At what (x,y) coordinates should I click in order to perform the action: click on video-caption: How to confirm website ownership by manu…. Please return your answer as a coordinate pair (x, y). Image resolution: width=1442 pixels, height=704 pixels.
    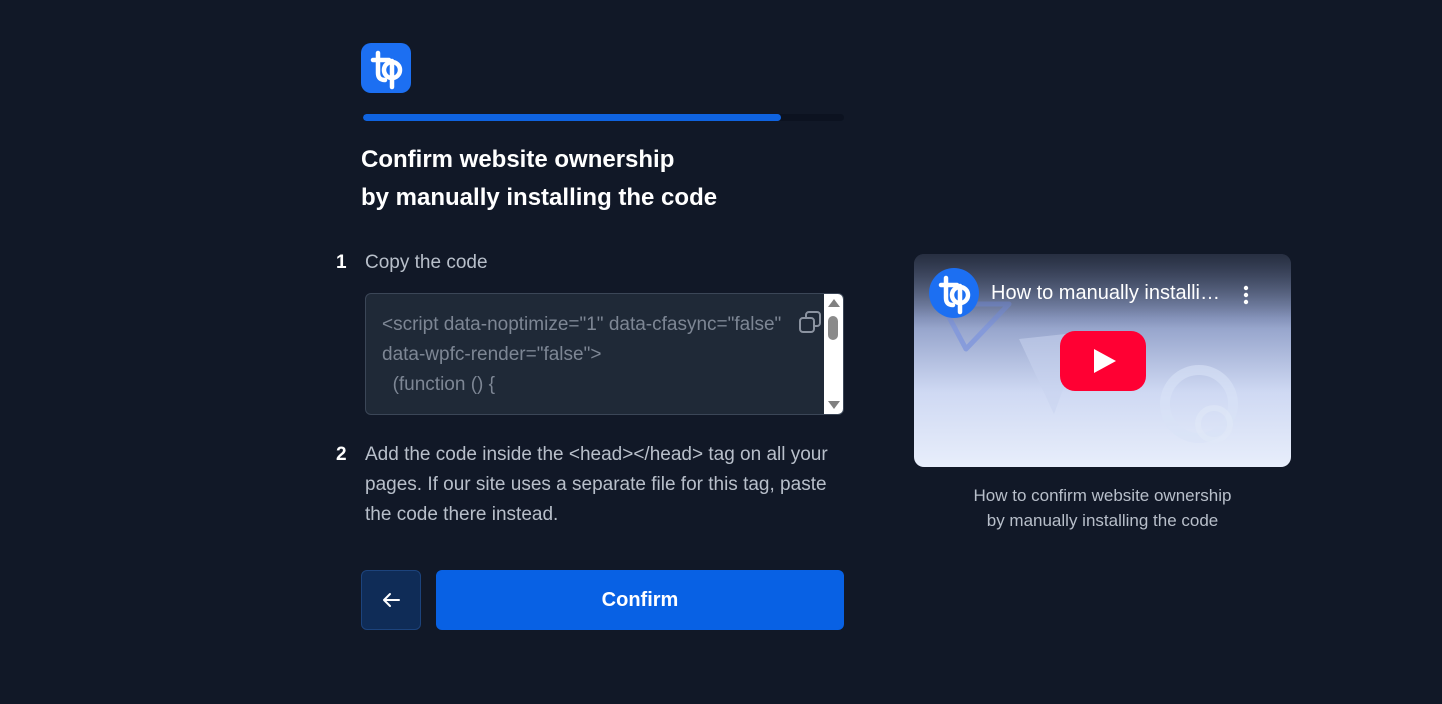
    Looking at the image, I should click on (1102, 508).